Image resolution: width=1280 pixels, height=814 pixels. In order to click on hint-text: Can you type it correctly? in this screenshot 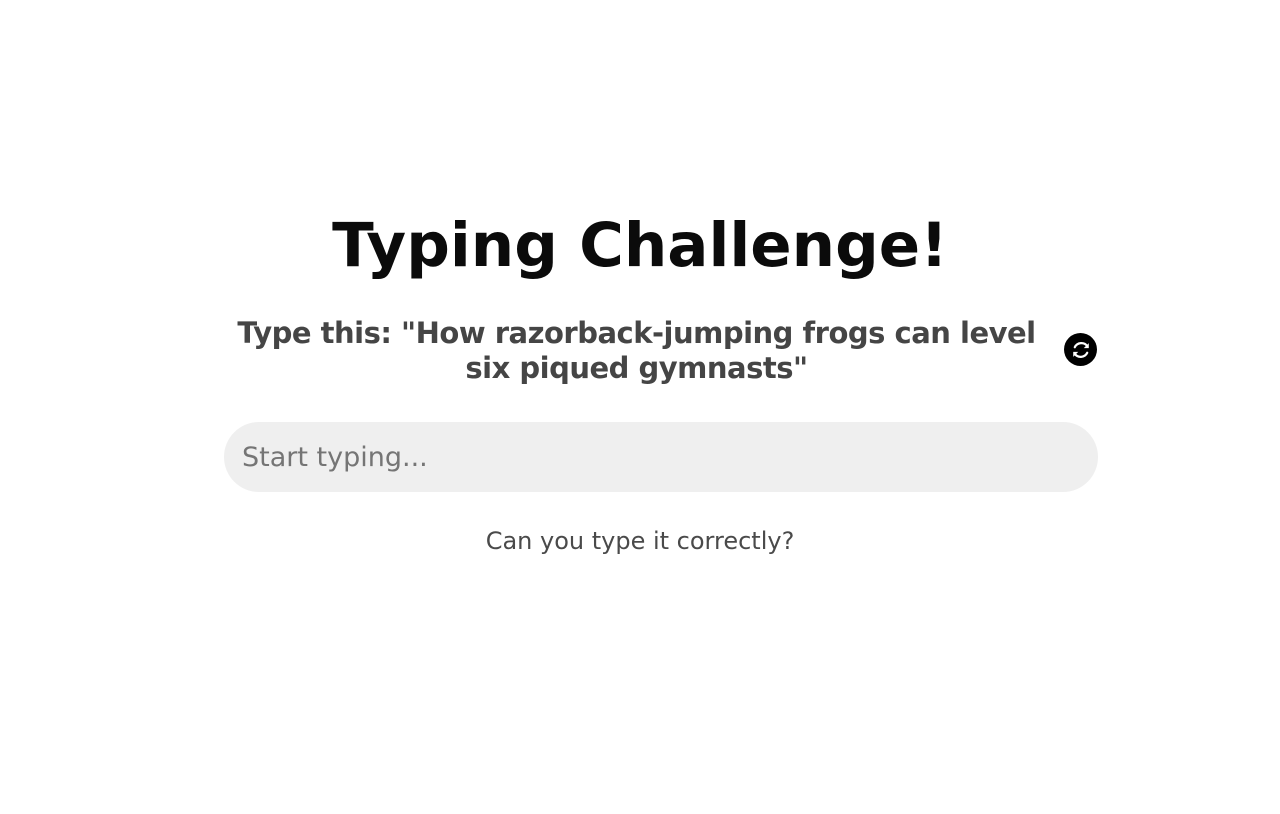, I will do `click(640, 541)`.